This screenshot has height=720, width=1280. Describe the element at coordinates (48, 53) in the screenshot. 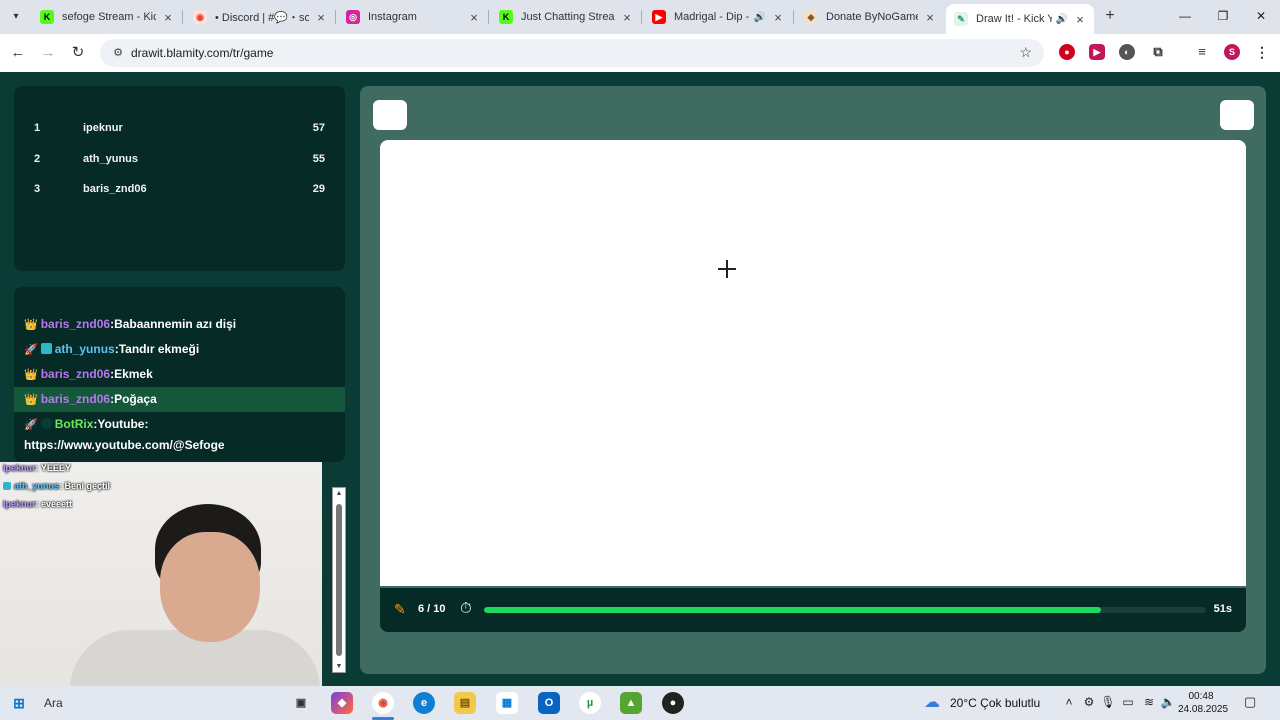

I see `forward-arrow-icon: →` at that location.